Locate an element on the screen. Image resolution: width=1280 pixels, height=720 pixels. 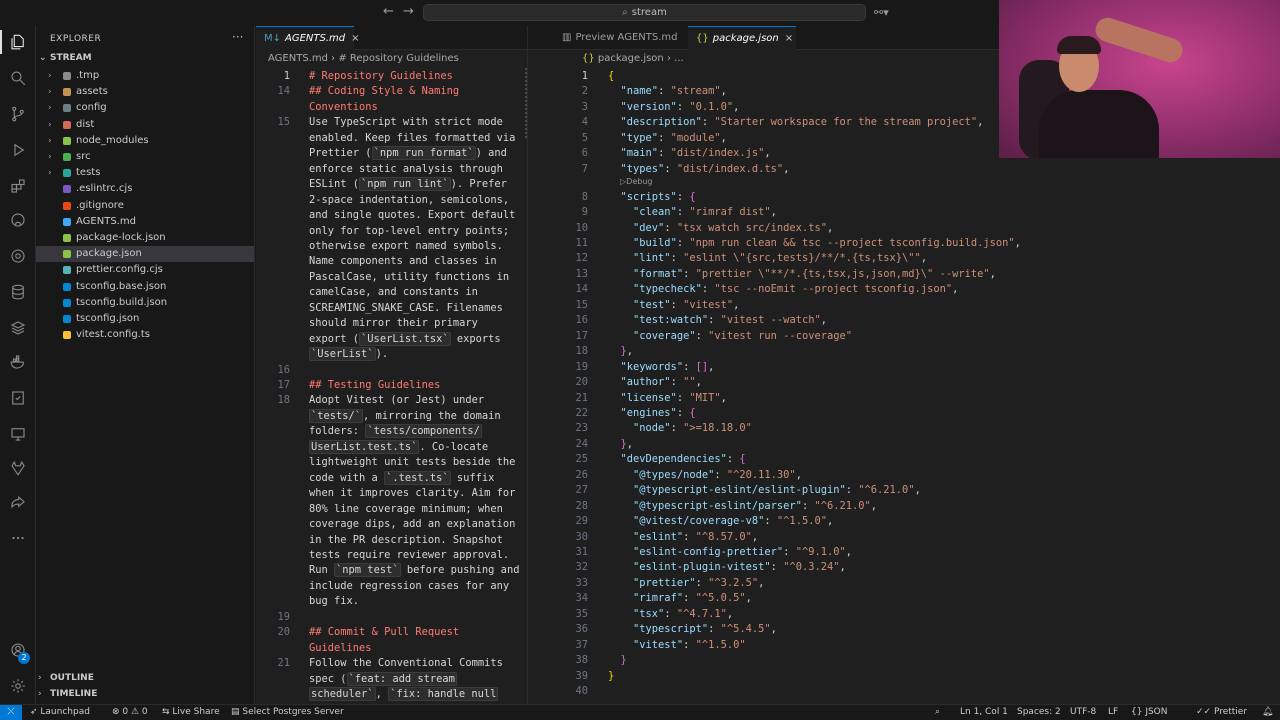
code-line: Conventions is located at coordinates (343, 107).